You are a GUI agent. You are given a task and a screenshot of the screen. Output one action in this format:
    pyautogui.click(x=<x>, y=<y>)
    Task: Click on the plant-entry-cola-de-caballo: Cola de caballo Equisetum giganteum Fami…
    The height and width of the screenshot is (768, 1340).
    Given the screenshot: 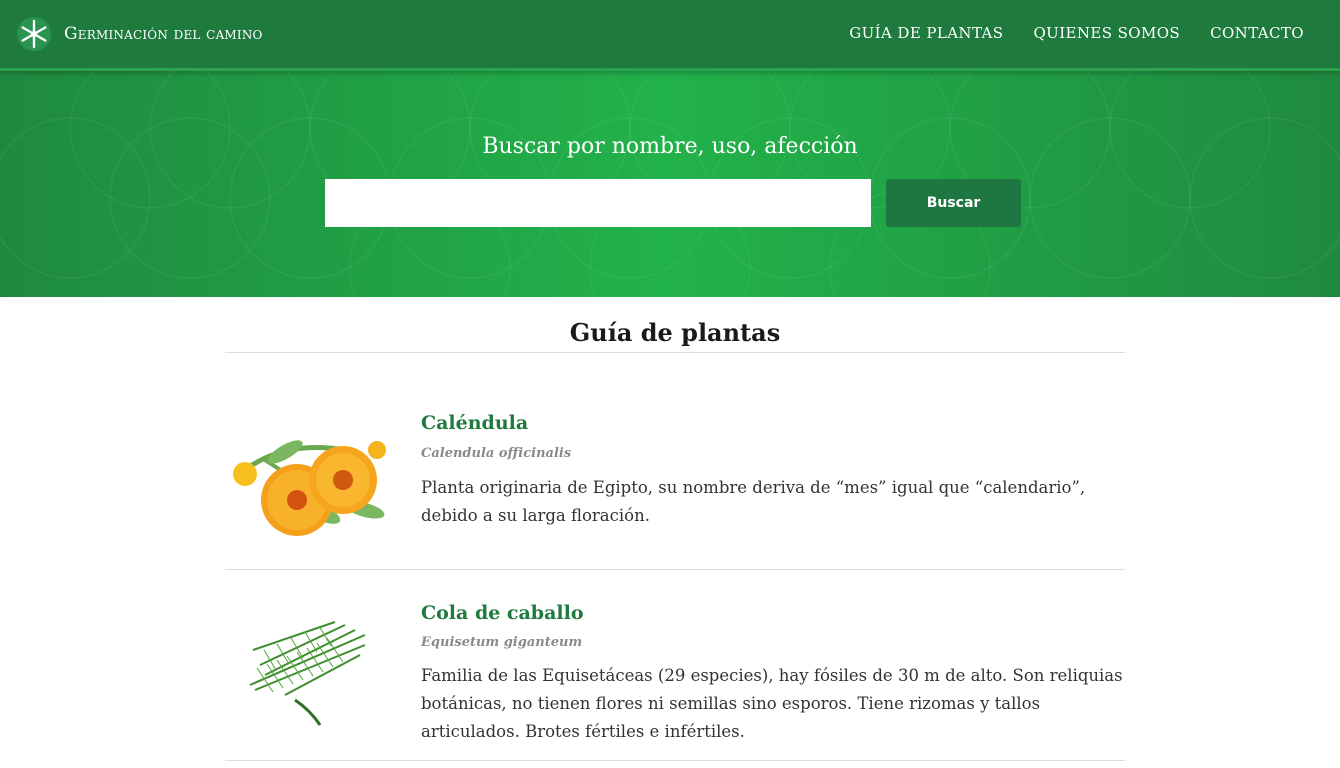 What is the action you would take?
    pyautogui.click(x=675, y=675)
    